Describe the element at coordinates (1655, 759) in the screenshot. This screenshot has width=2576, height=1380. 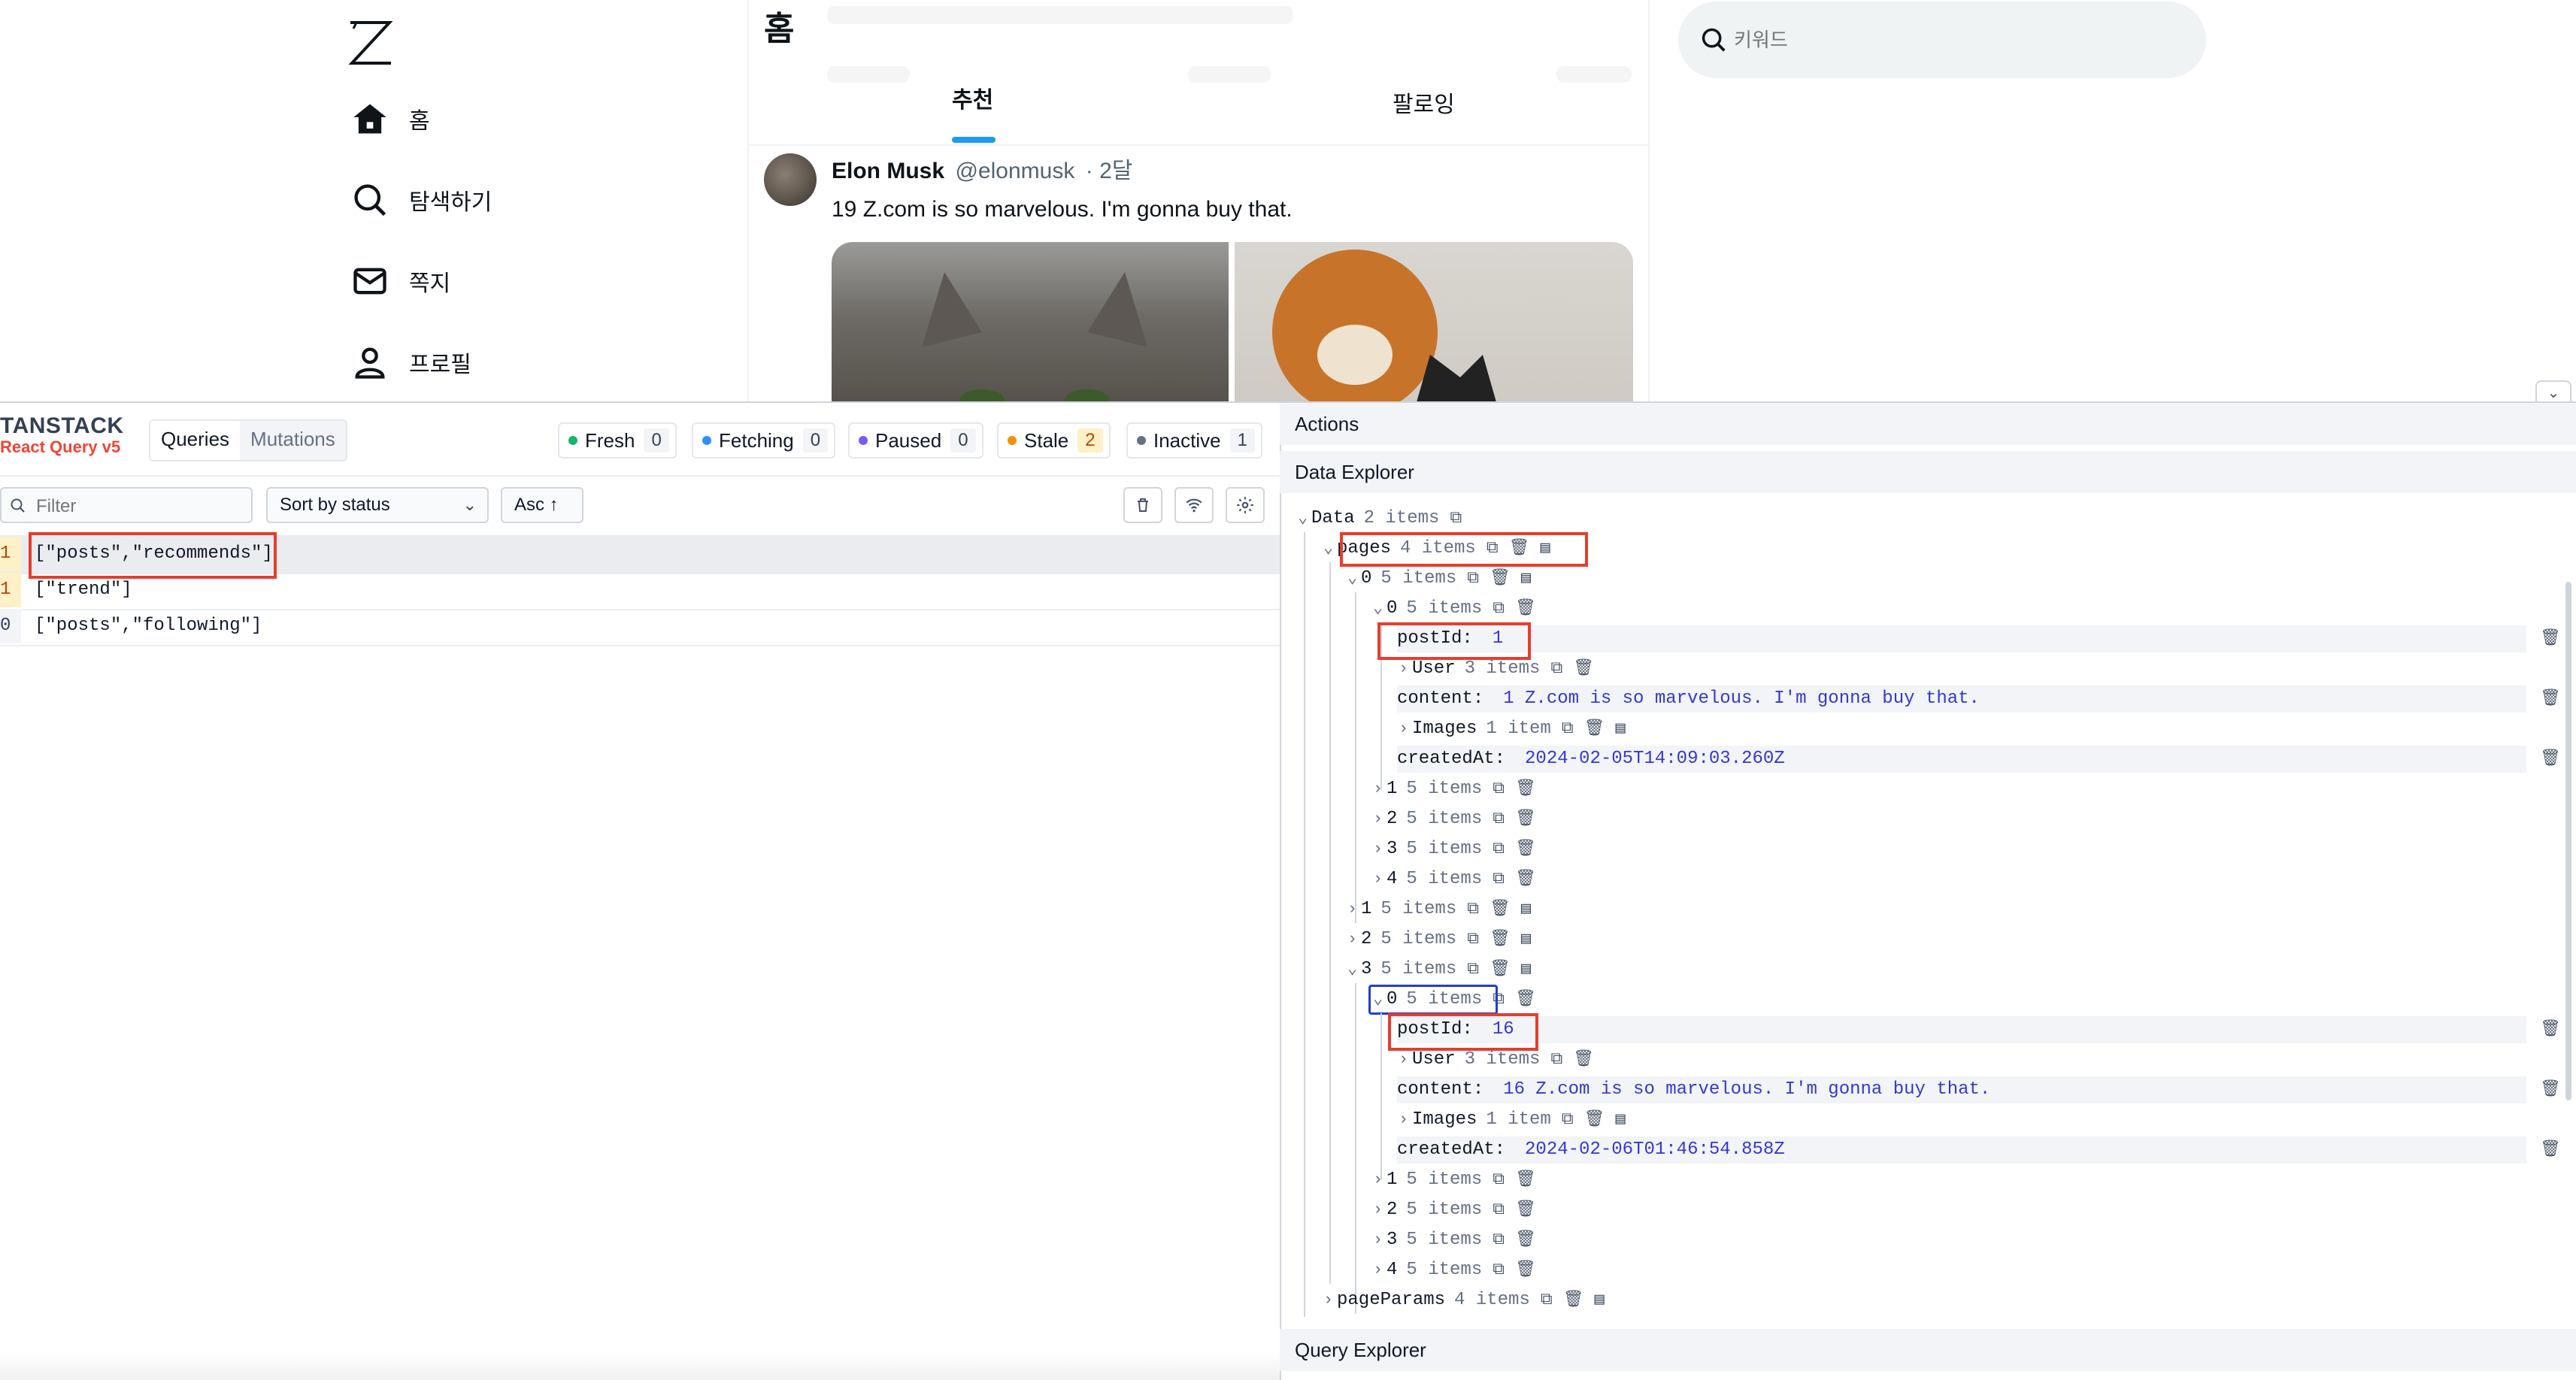
I see `field-value: 2024-02-05T14:09:03.260Z` at that location.